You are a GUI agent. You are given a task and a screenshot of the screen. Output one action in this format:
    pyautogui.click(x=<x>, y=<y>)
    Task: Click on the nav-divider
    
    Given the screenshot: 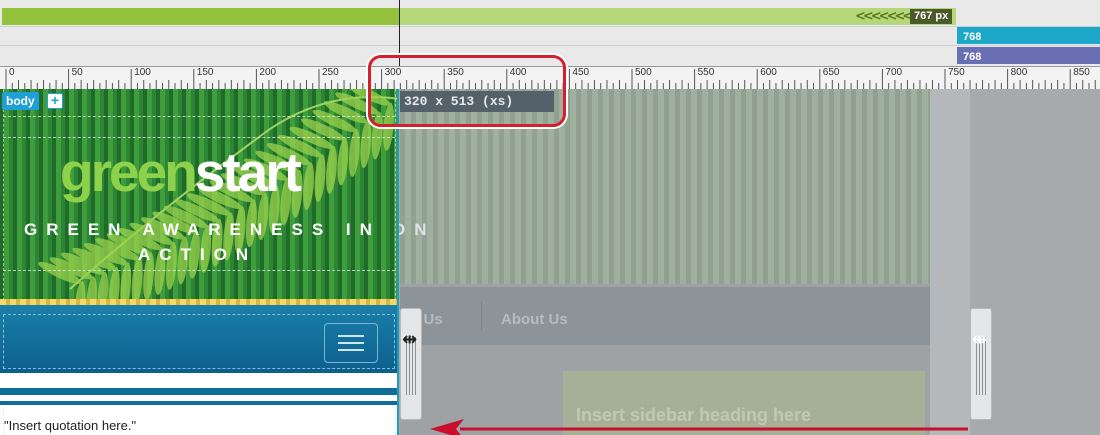 What is the action you would take?
    pyautogui.click(x=481, y=316)
    